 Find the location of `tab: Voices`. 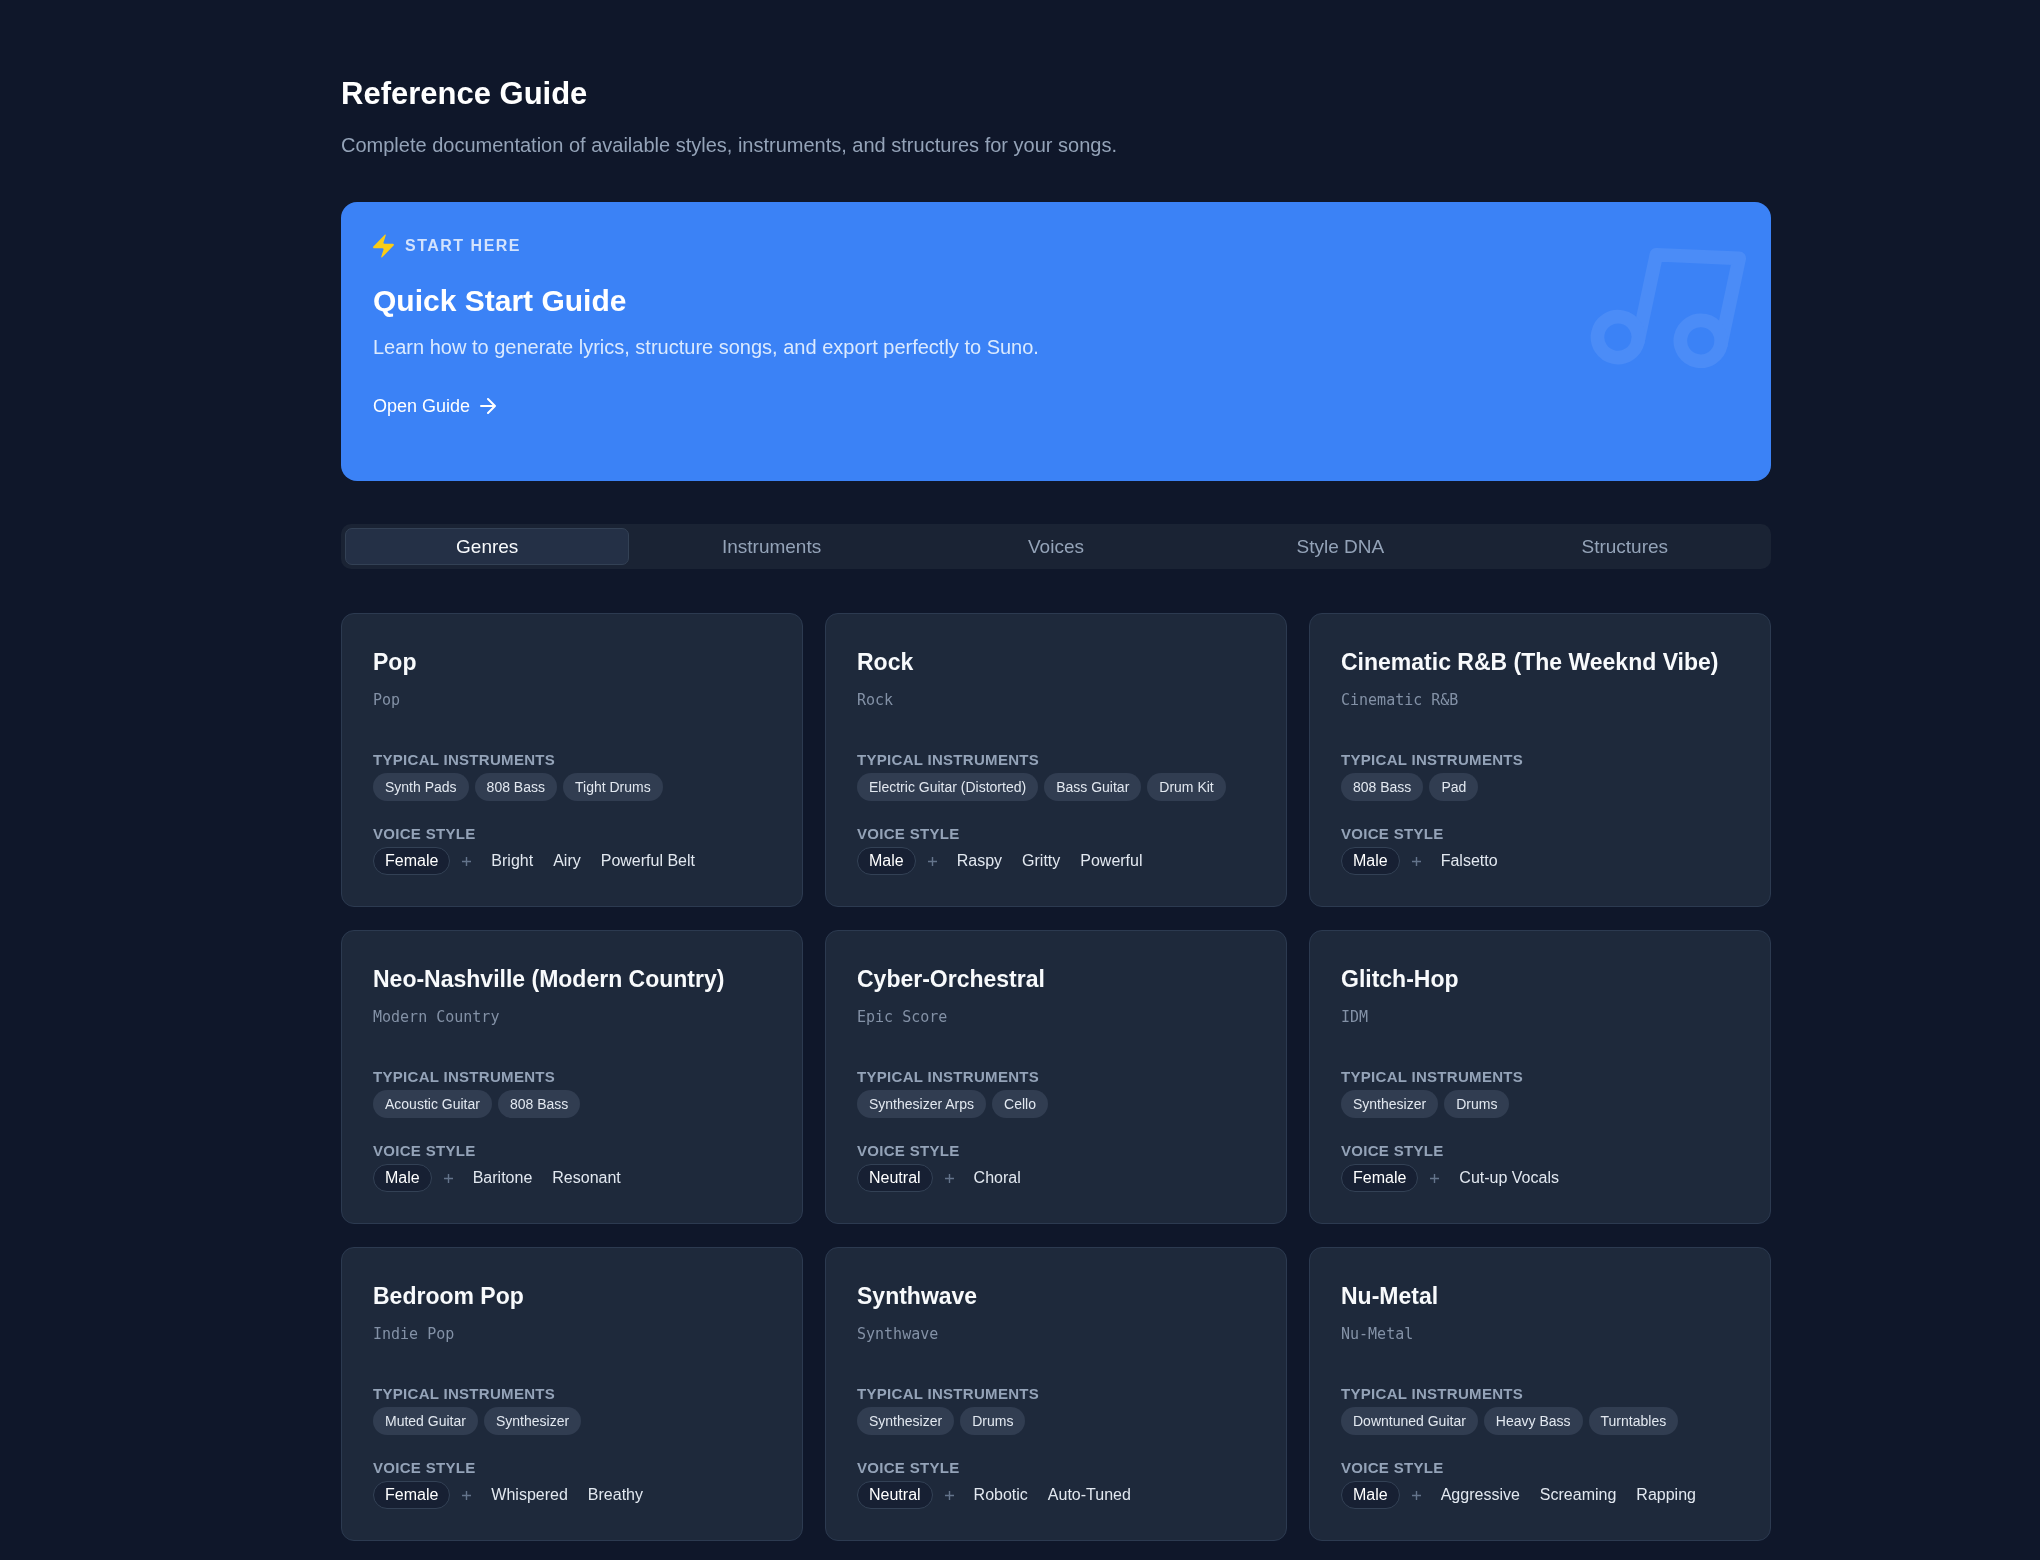

tab: Voices is located at coordinates (1056, 546).